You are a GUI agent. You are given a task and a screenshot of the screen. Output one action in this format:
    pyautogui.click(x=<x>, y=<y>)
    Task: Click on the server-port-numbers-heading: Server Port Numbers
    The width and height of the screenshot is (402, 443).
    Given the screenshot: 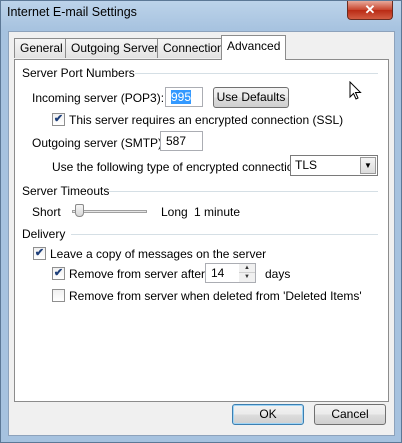 What is the action you would take?
    pyautogui.click(x=78, y=73)
    